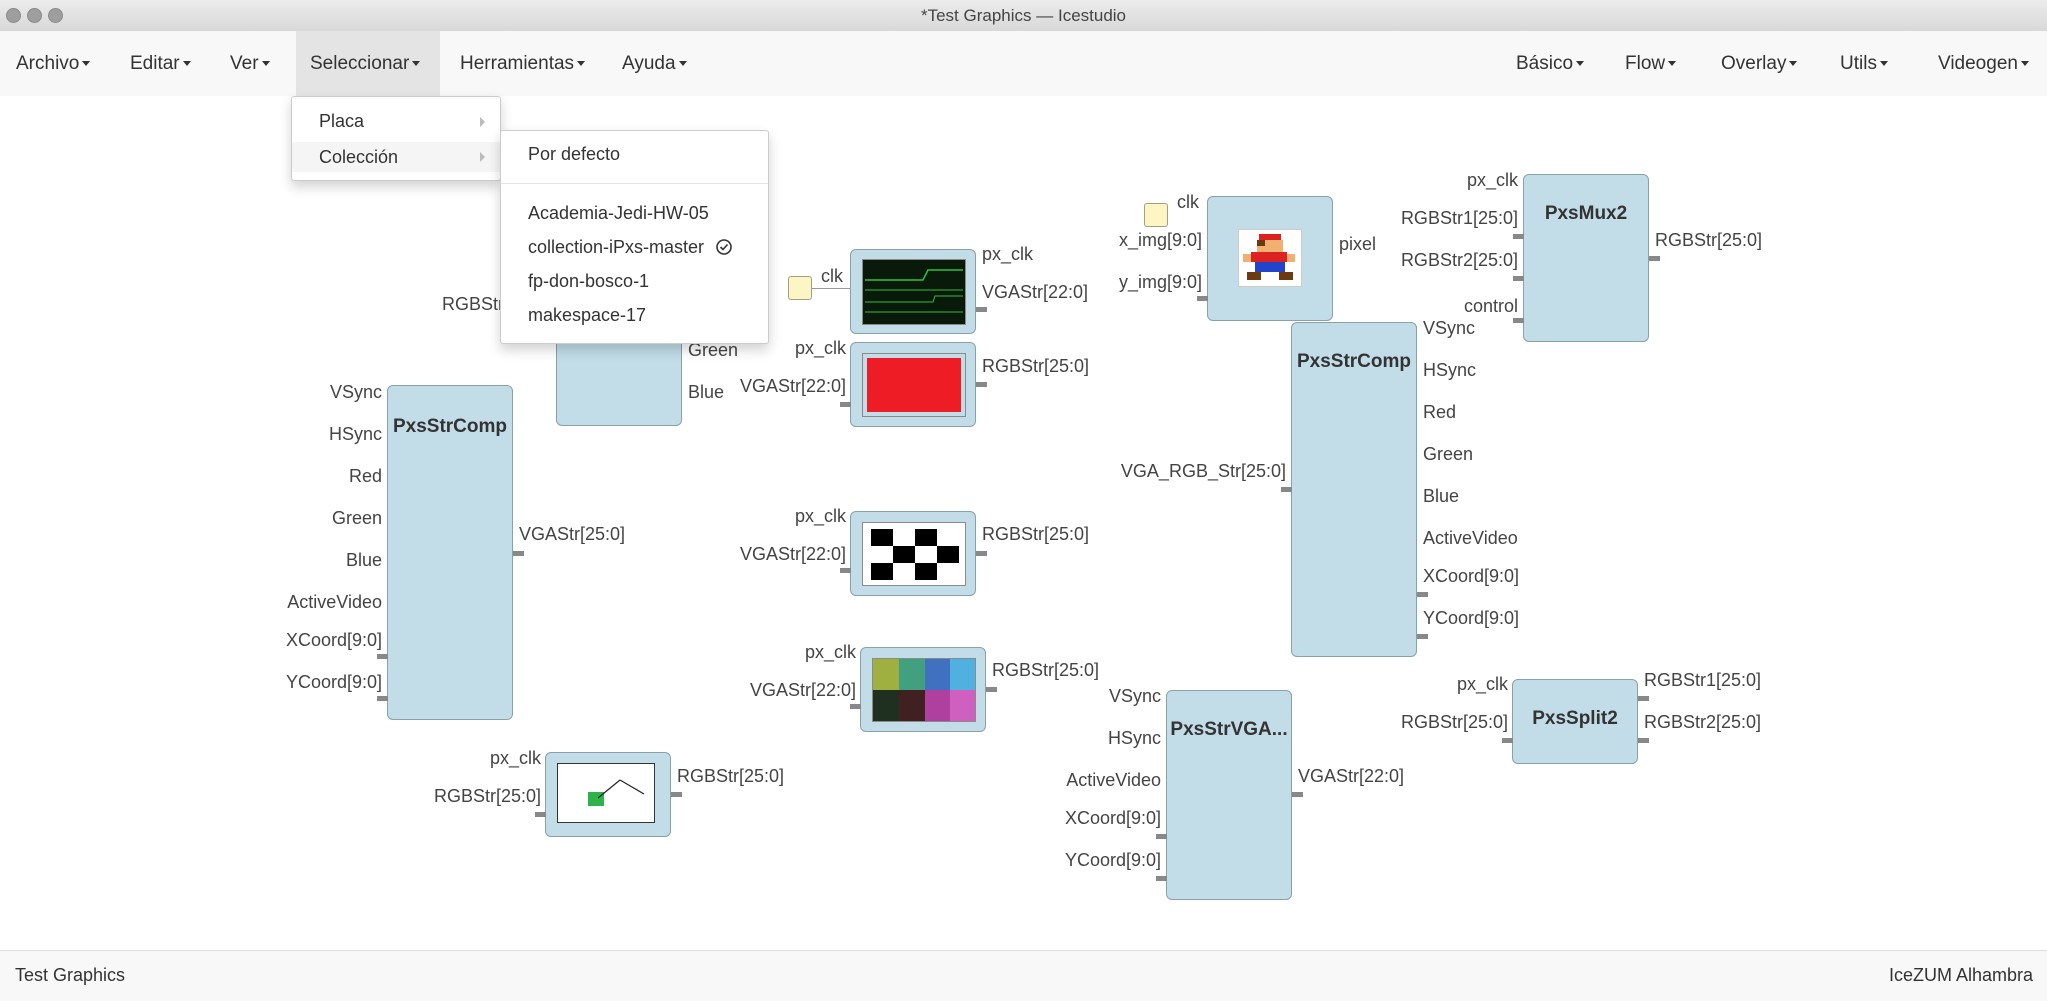  What do you see at coordinates (396, 157) in the screenshot?
I see `menu-item-coleccion: Colección` at bounding box center [396, 157].